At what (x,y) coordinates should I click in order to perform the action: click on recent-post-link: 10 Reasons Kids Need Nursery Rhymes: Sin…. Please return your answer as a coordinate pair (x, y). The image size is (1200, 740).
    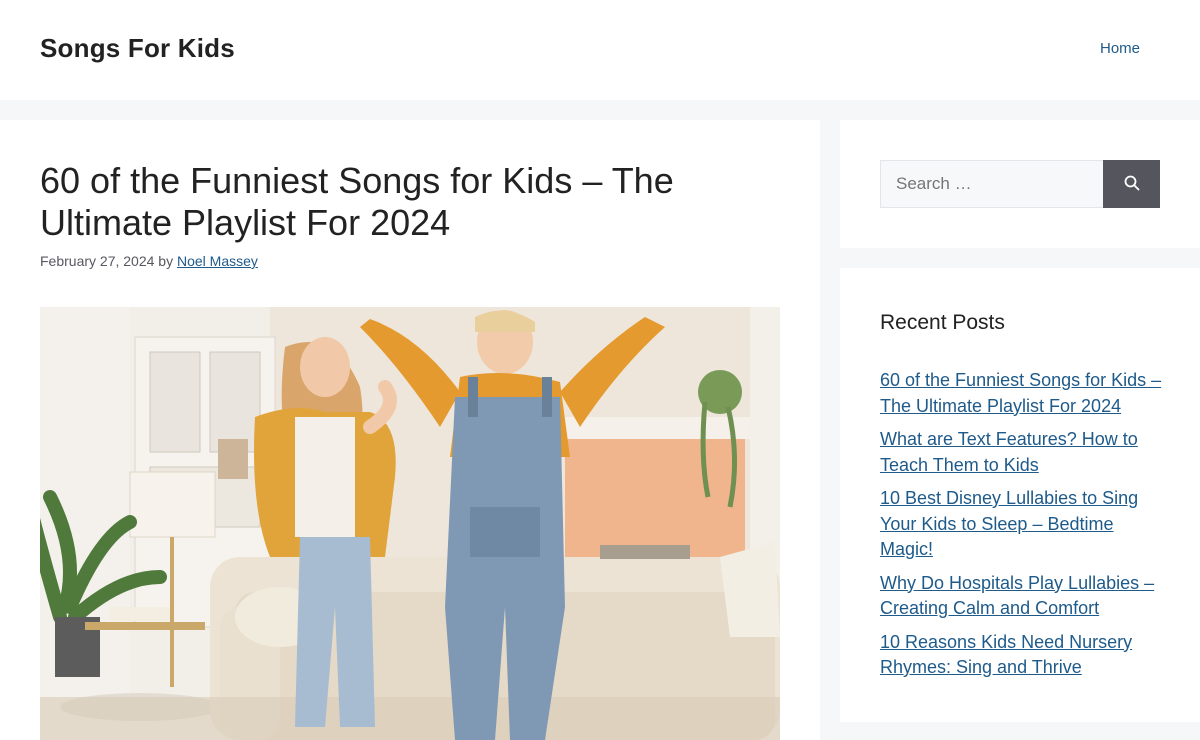
    Looking at the image, I should click on (1006, 655).